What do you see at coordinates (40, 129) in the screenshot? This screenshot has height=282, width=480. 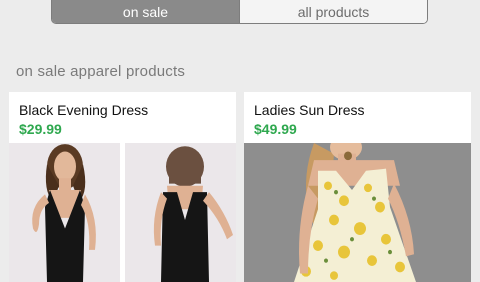 I see `product-price: $29.99` at bounding box center [40, 129].